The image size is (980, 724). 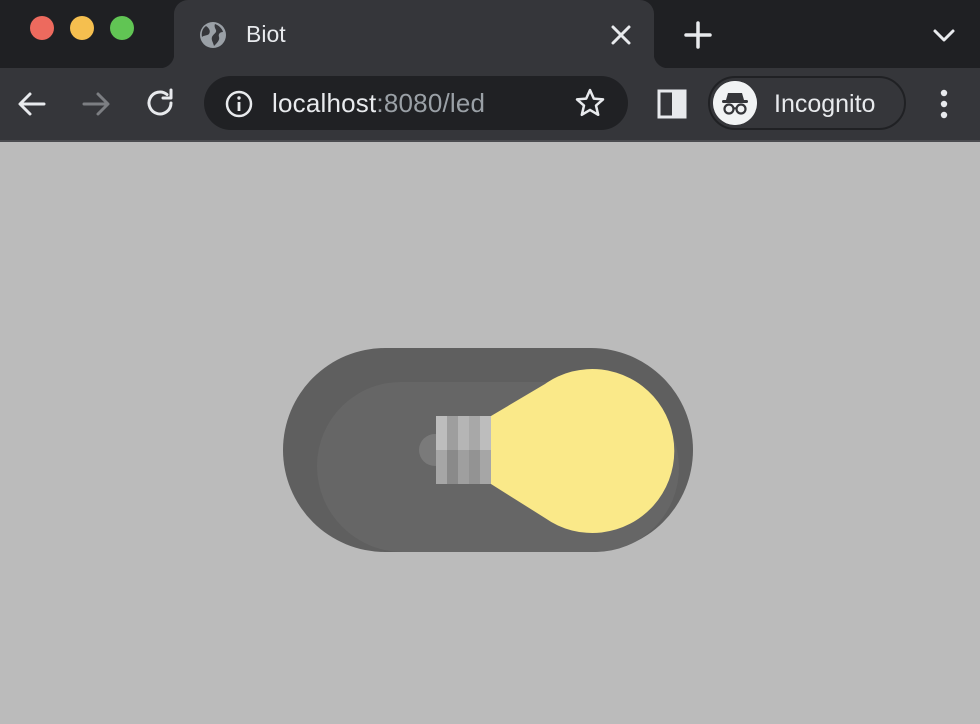 What do you see at coordinates (590, 103) in the screenshot?
I see `bookmark-star-icon` at bounding box center [590, 103].